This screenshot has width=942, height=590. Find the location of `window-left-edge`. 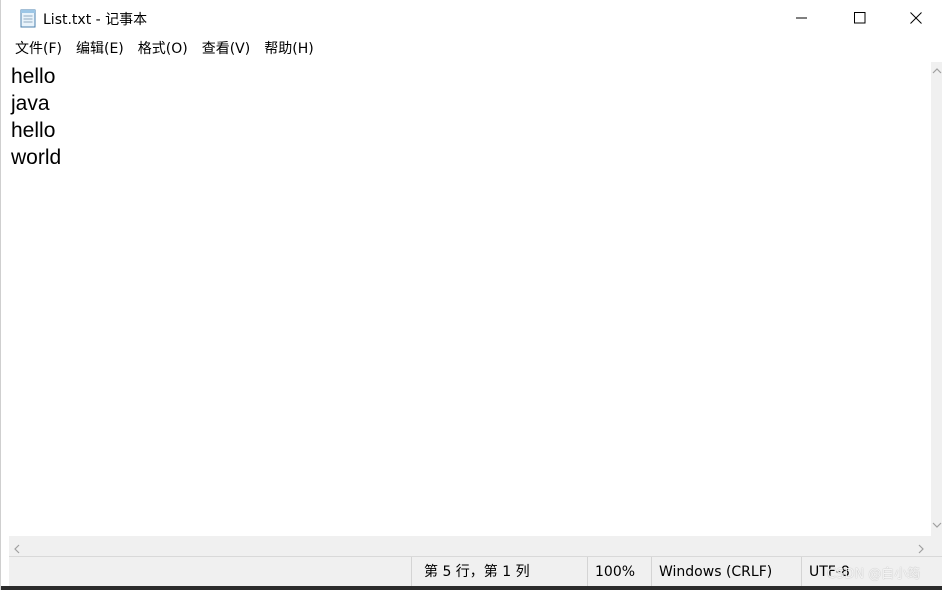

window-left-edge is located at coordinates (5, 324).